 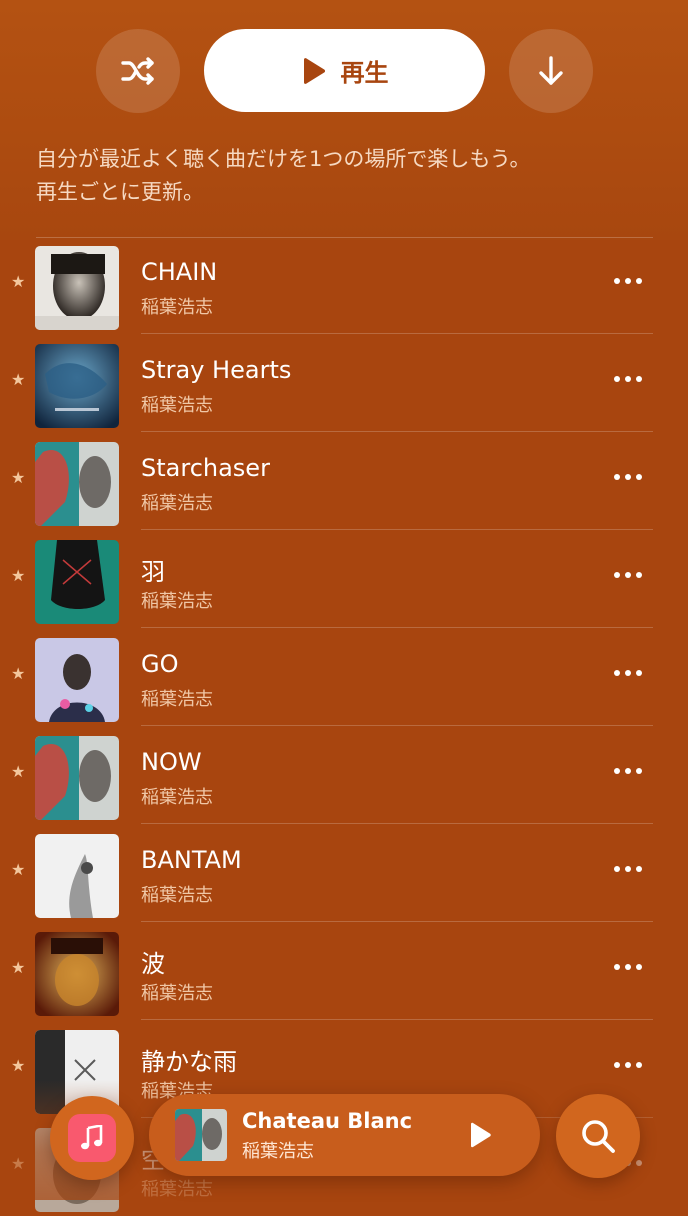 I want to click on mini-player-play-button, so click(x=480, y=1135).